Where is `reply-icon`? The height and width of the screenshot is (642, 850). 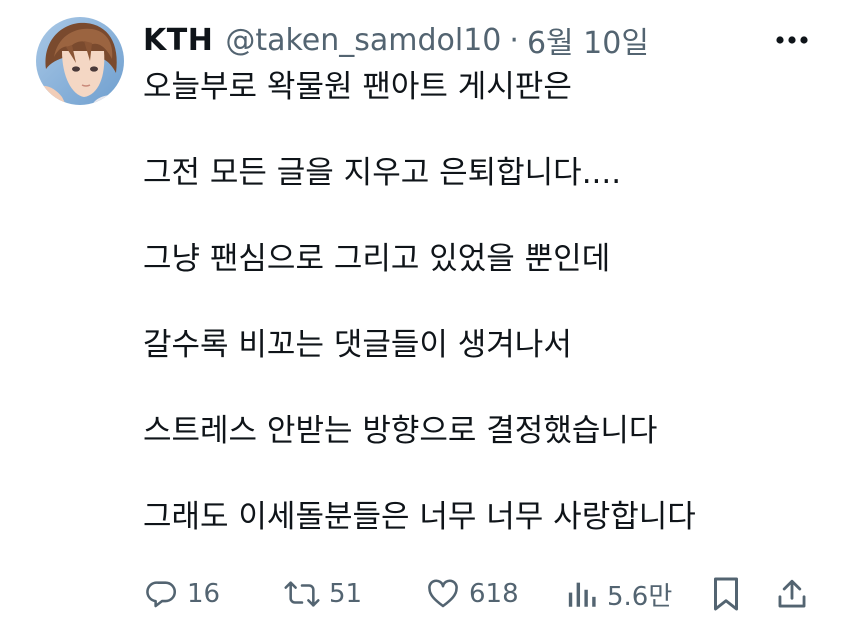 reply-icon is located at coordinates (161, 594).